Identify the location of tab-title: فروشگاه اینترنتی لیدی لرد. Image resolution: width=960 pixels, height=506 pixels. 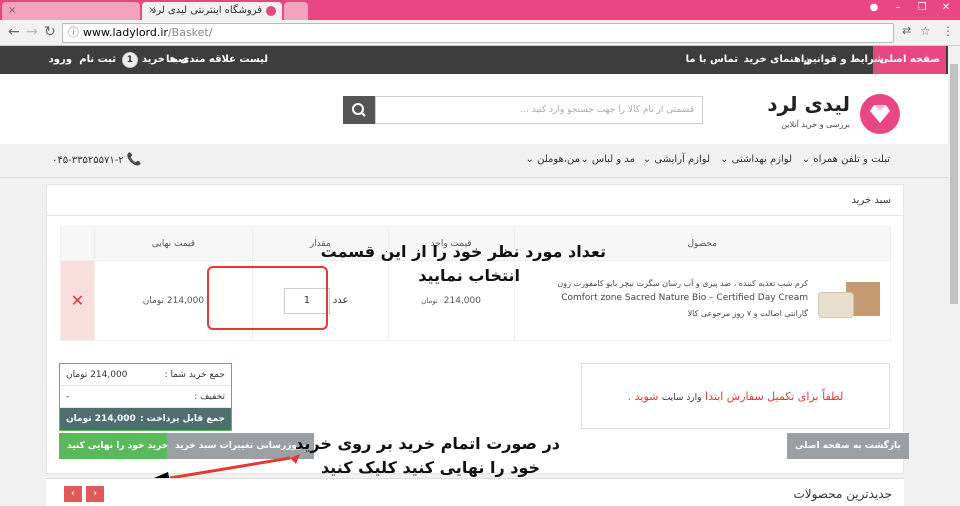
(206, 10).